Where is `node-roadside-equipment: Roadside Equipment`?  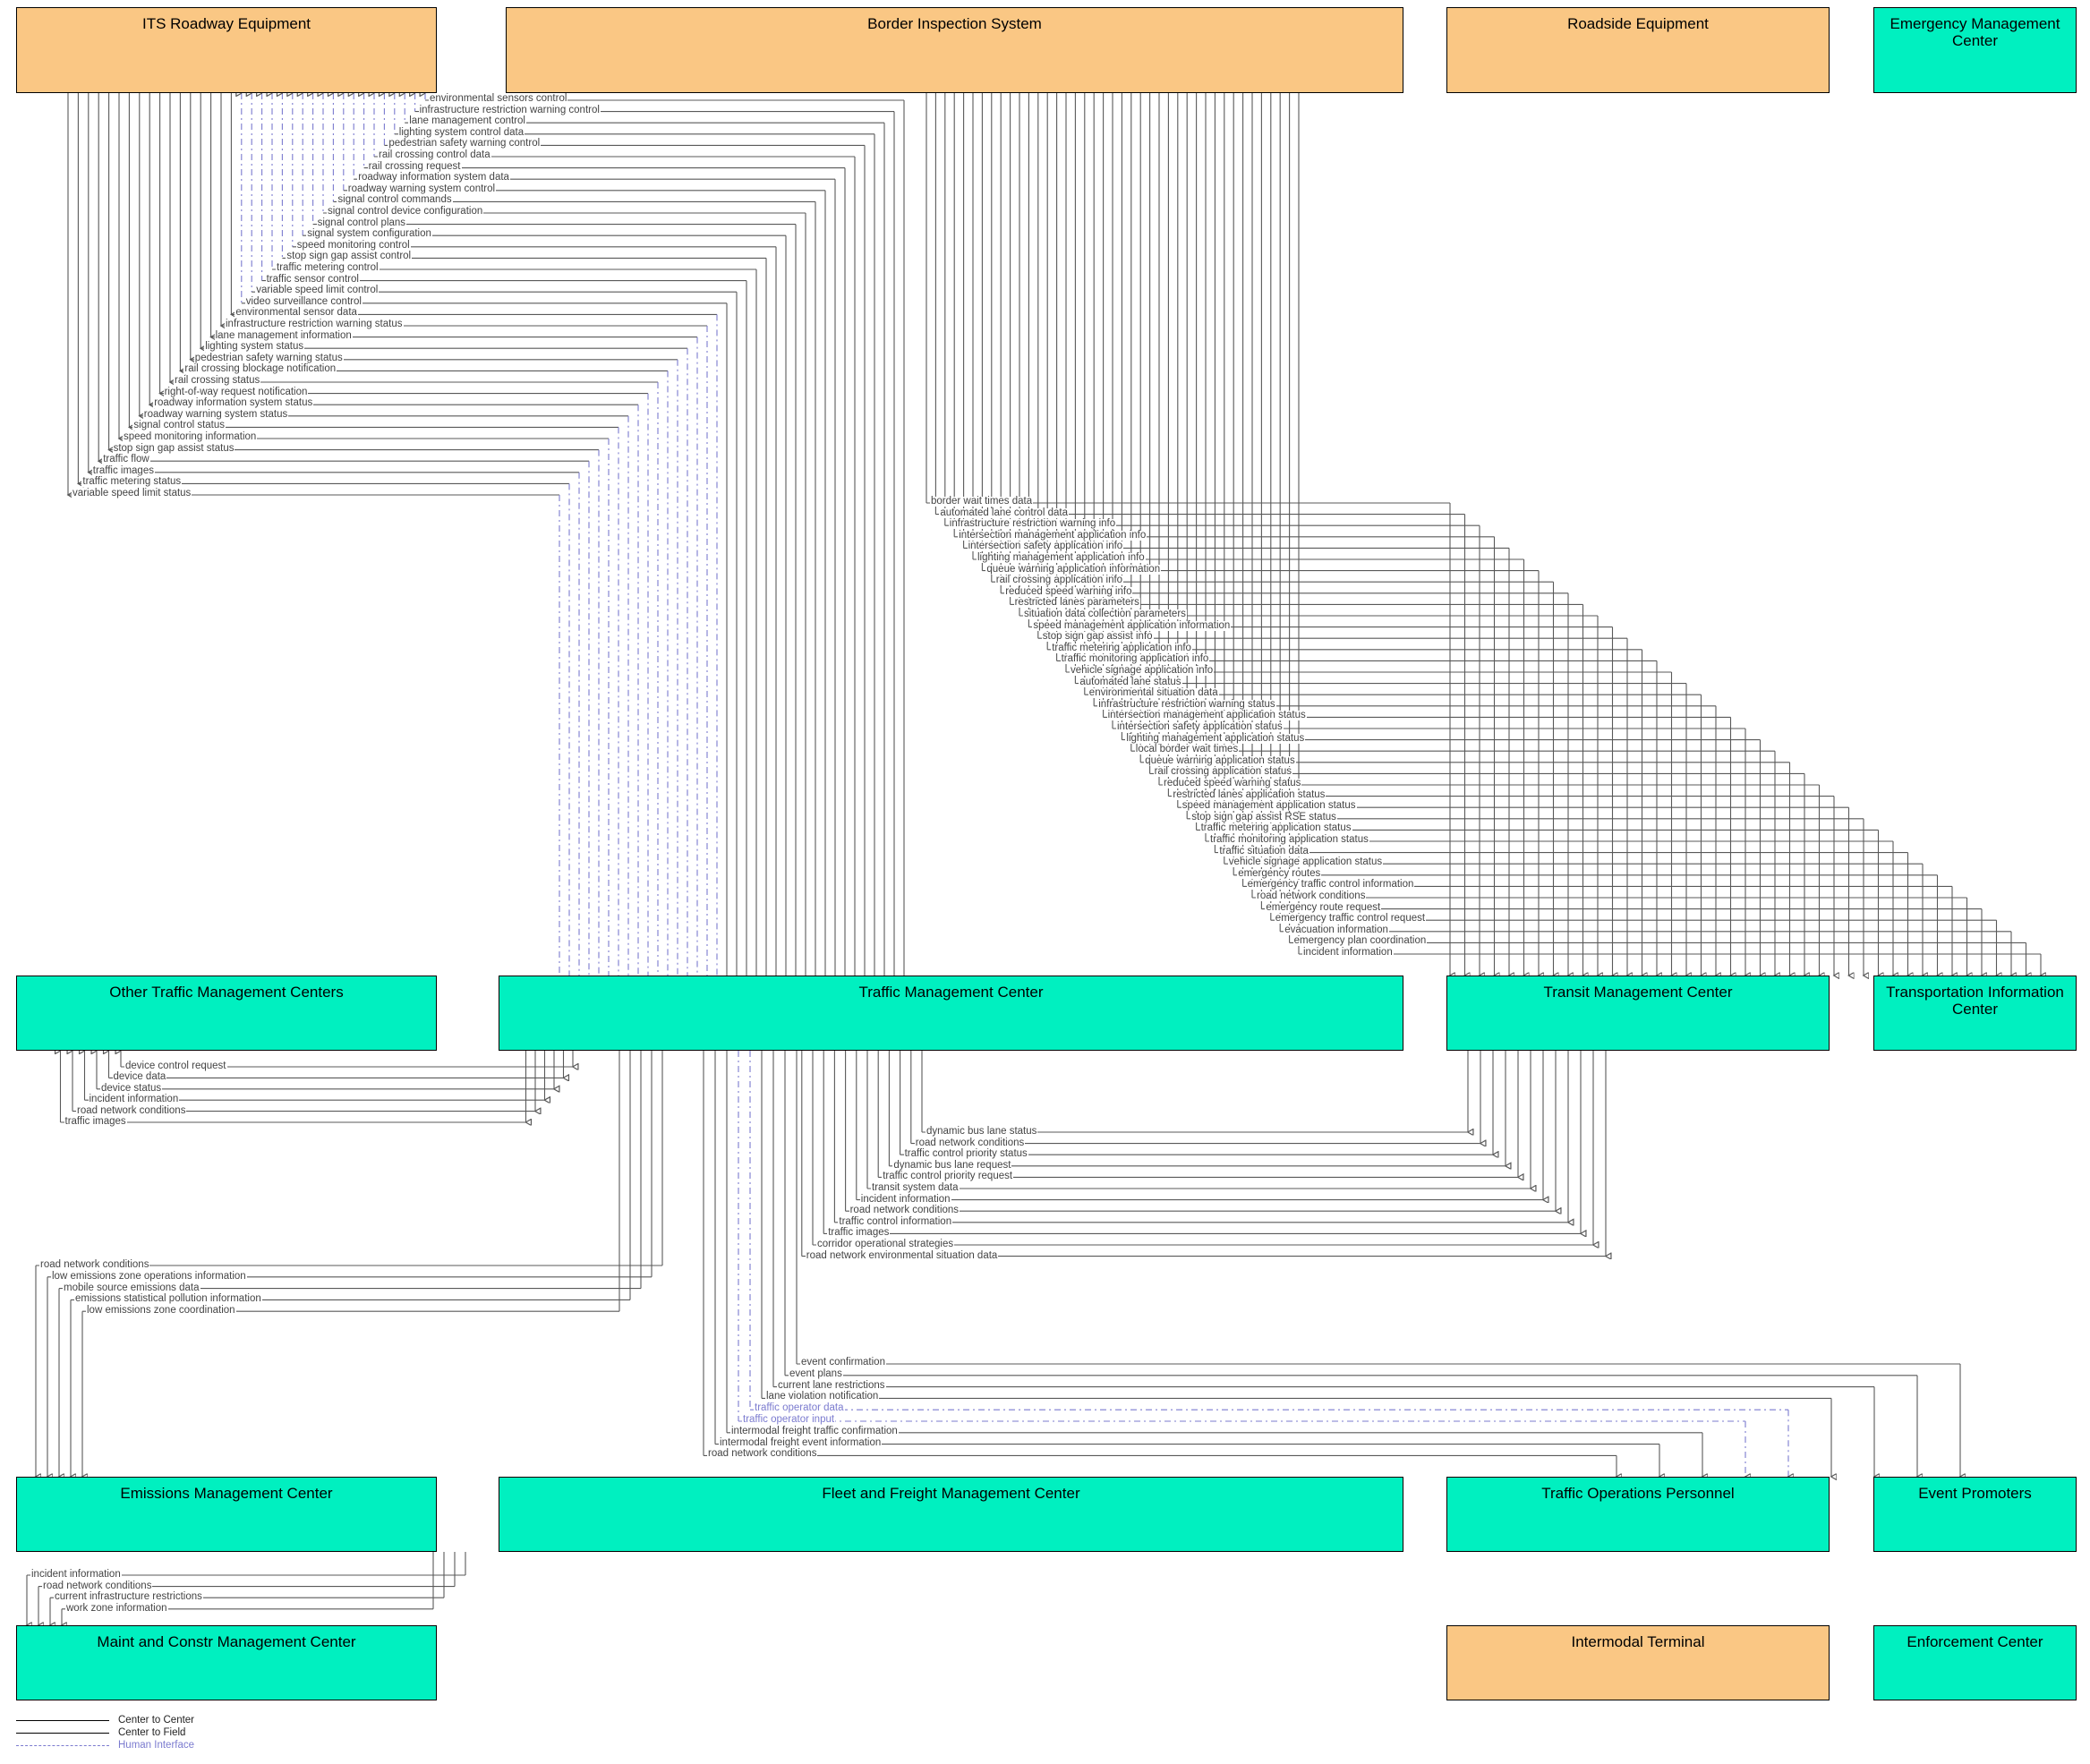 node-roadside-equipment: Roadside Equipment is located at coordinates (1638, 50).